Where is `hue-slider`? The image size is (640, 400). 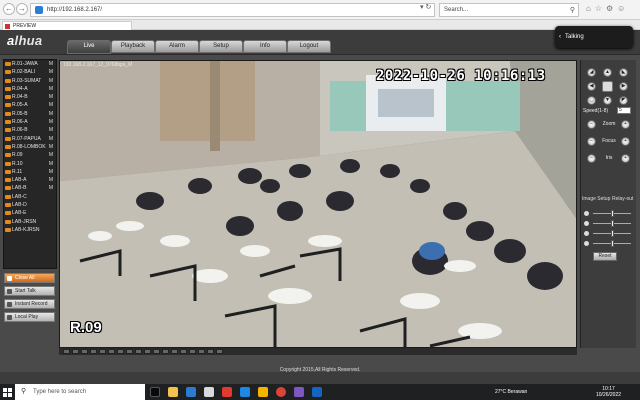 hue-slider is located at coordinates (609, 243).